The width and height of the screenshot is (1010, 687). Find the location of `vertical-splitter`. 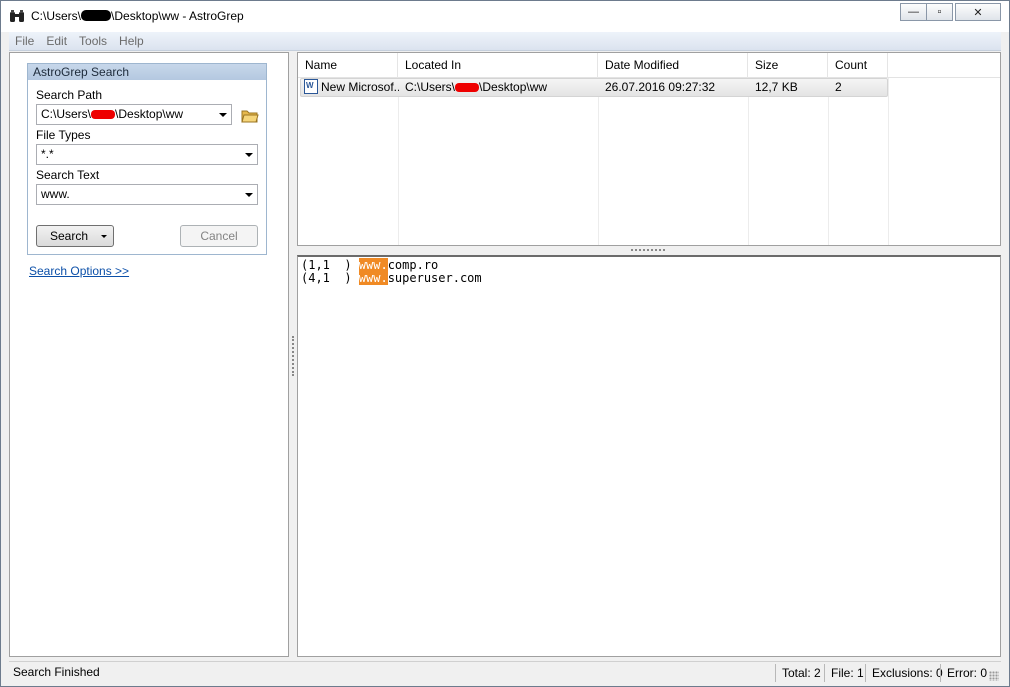

vertical-splitter is located at coordinates (293, 356).